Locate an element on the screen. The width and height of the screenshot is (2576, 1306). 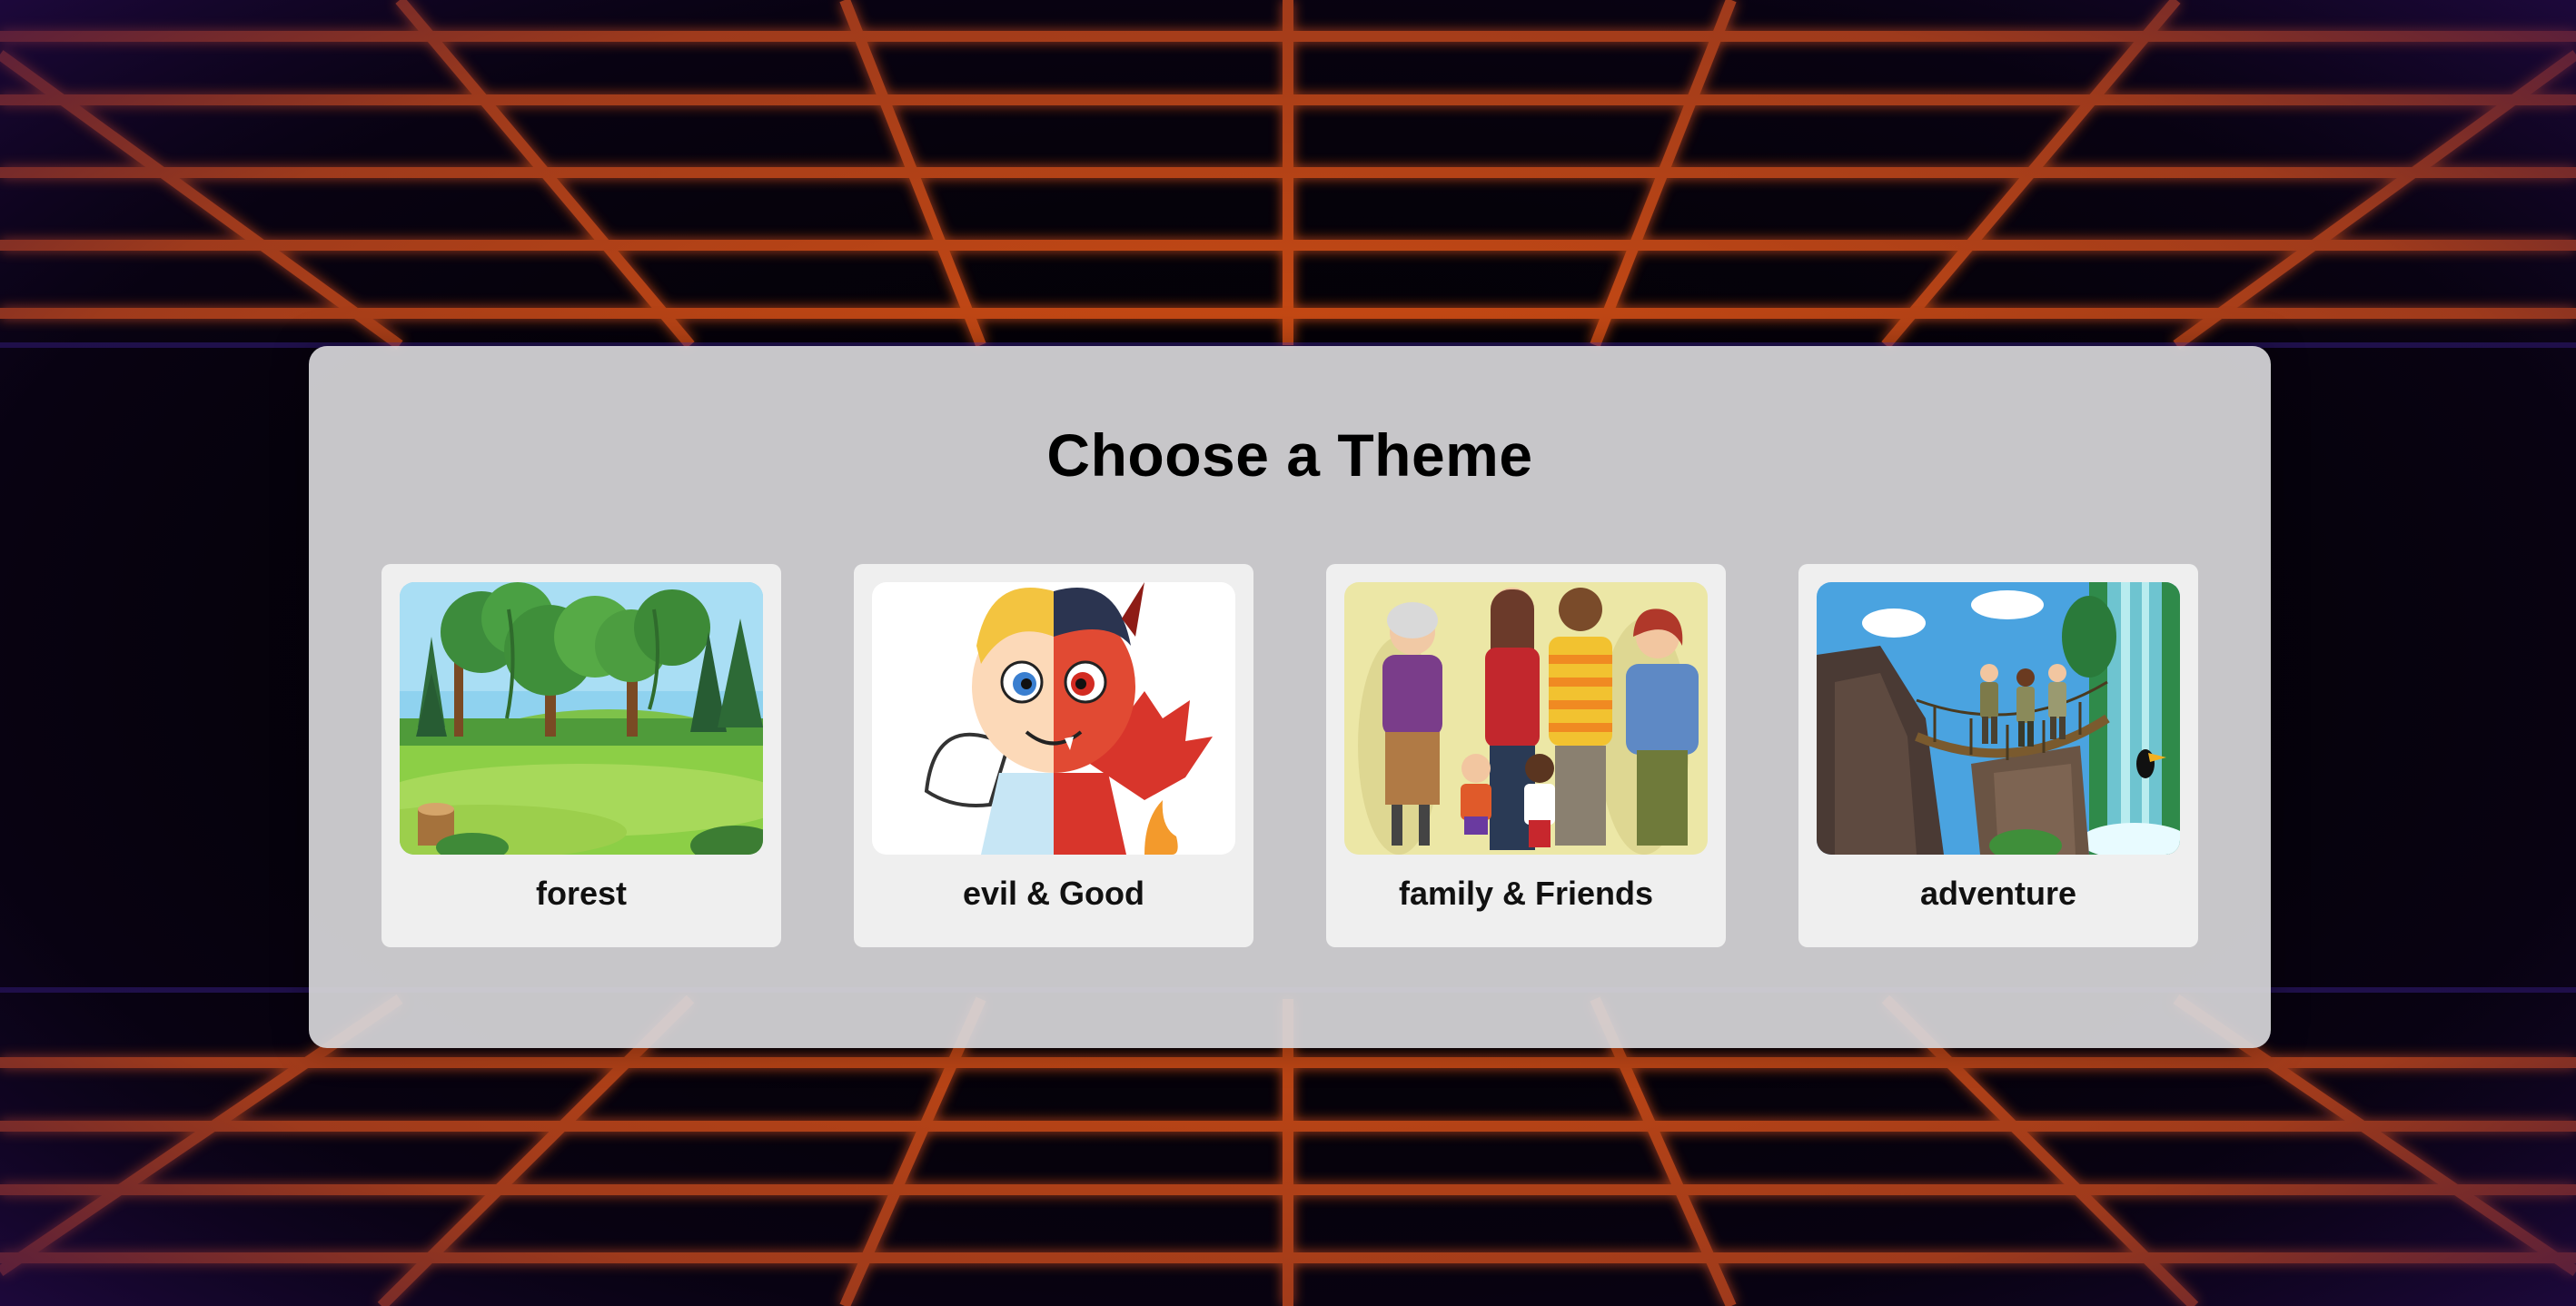
theme-card-label: family & Friends is located at coordinates (1526, 894).